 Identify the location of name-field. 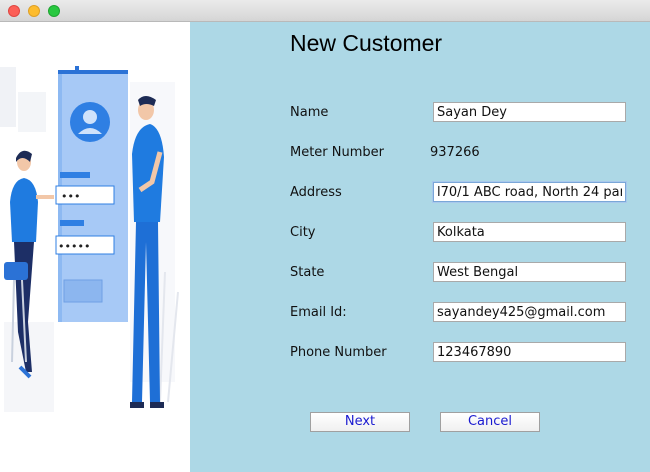
(529, 112).